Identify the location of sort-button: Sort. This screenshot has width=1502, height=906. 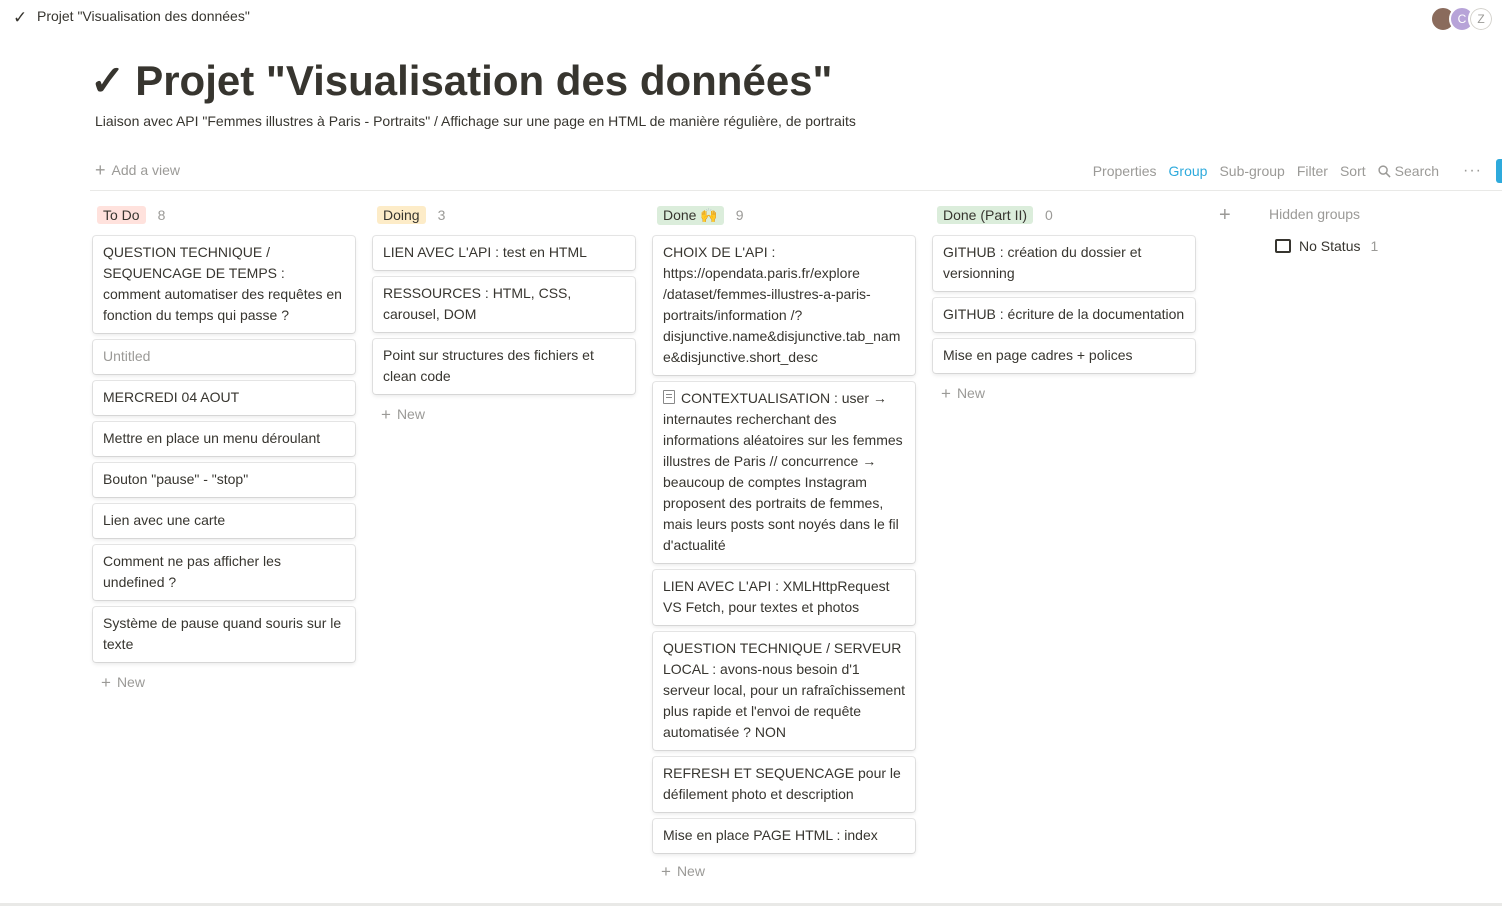
(1353, 171).